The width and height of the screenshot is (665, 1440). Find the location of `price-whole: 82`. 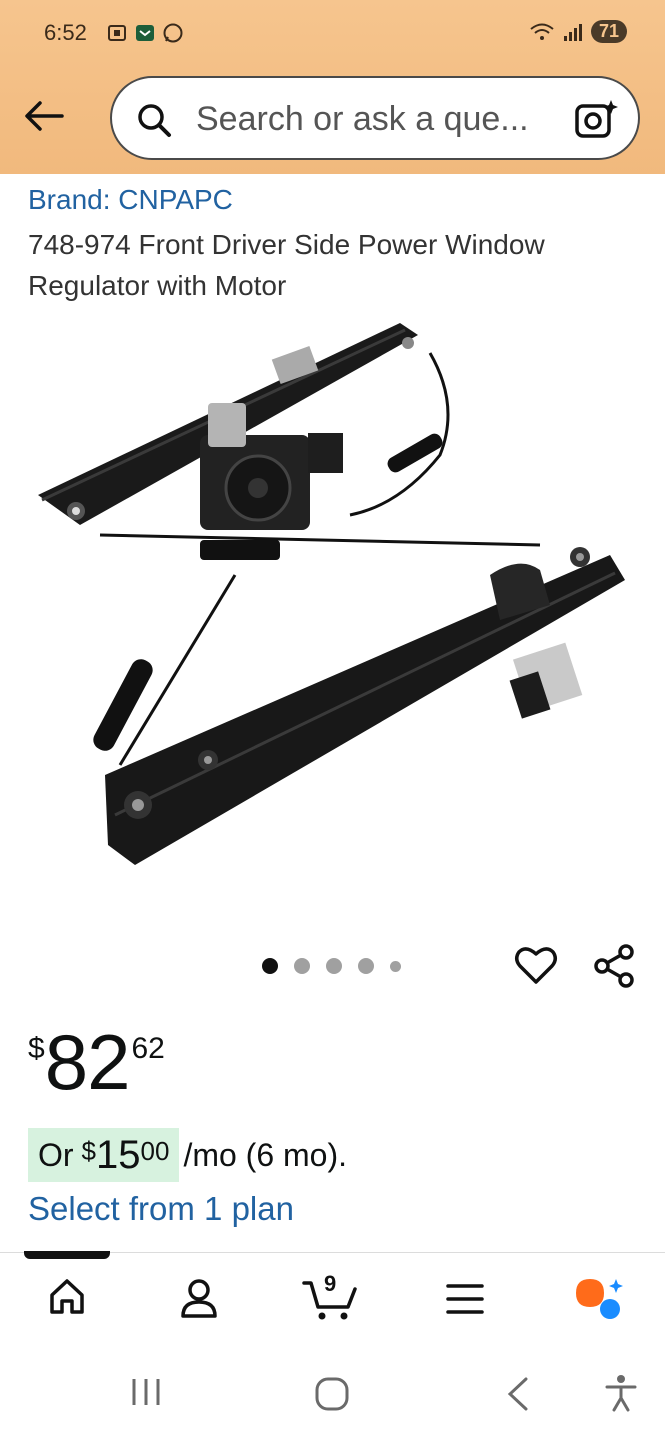

price-whole: 82 is located at coordinates (87, 1062).